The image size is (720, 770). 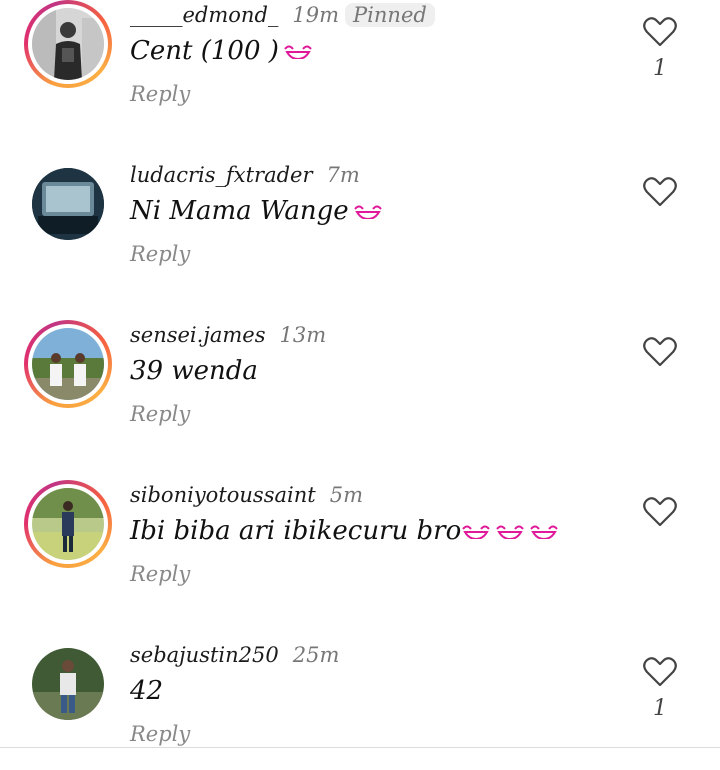 I want to click on comment-text: 39 wenda, so click(x=194, y=371).